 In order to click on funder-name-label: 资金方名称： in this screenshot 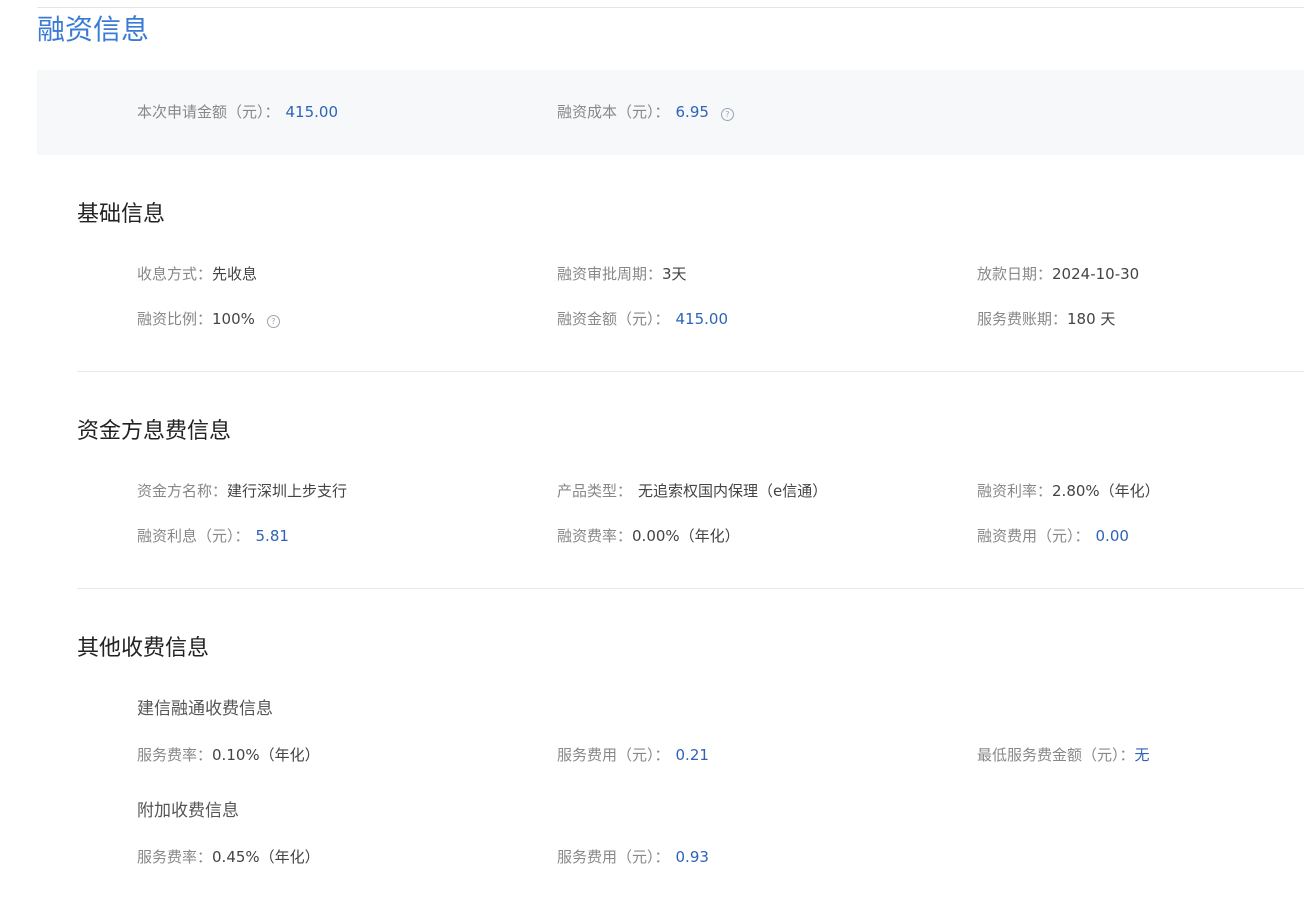, I will do `click(182, 491)`.